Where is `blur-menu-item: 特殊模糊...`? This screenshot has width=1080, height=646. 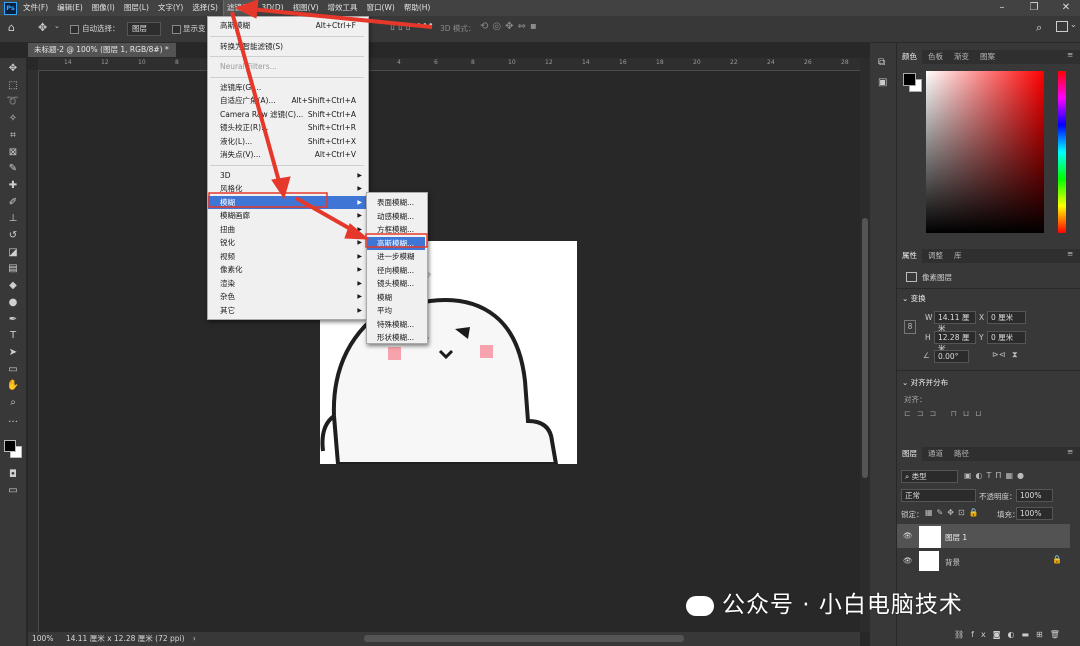
blur-menu-item: 特殊模糊... is located at coordinates (396, 324).